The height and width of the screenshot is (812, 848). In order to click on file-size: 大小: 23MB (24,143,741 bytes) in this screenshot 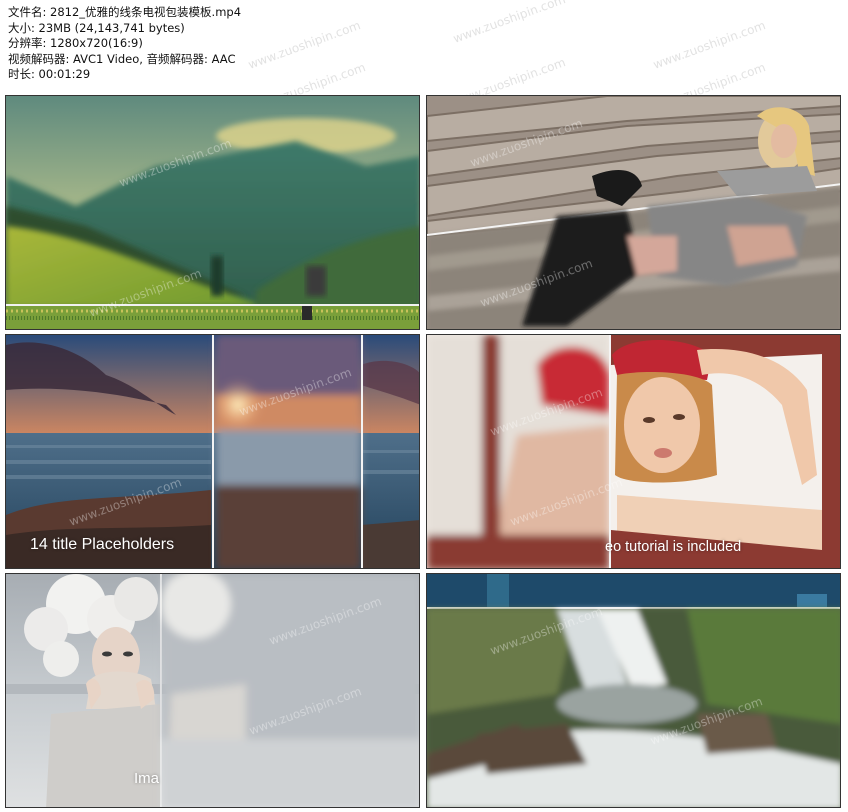, I will do `click(96, 27)`.